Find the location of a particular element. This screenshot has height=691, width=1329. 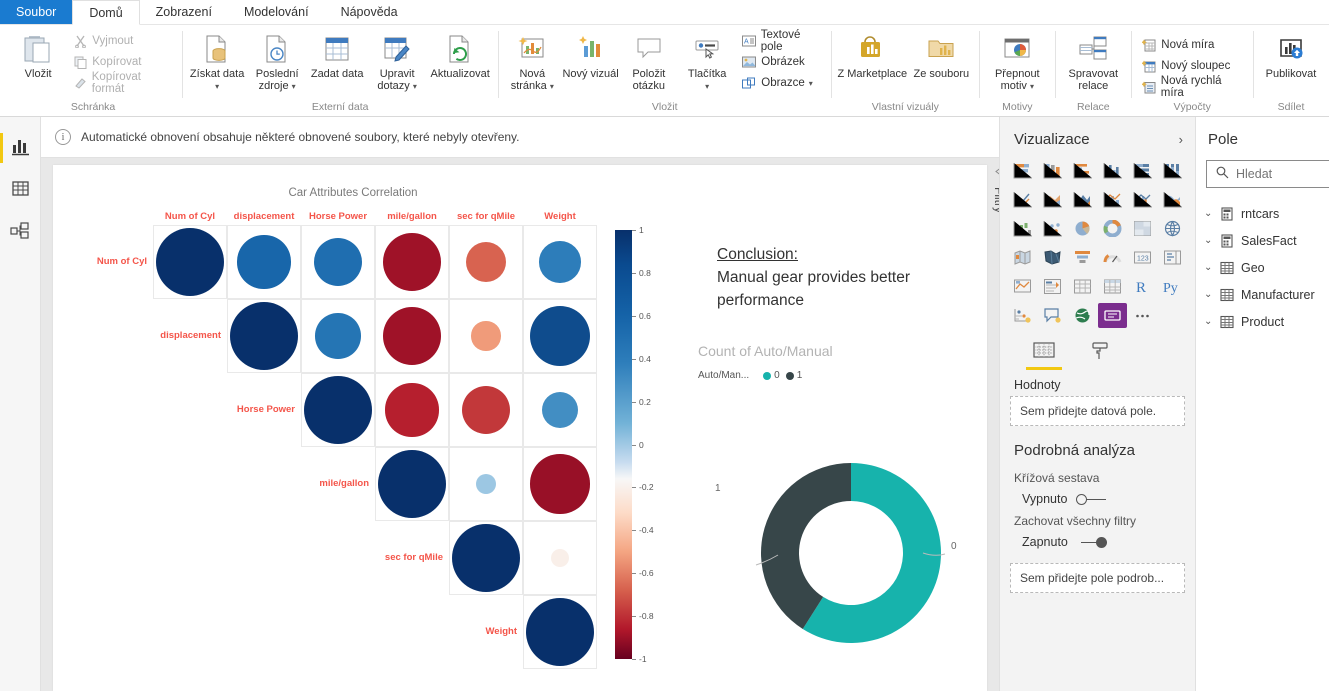

fields-search-input is located at coordinates (1276, 174).